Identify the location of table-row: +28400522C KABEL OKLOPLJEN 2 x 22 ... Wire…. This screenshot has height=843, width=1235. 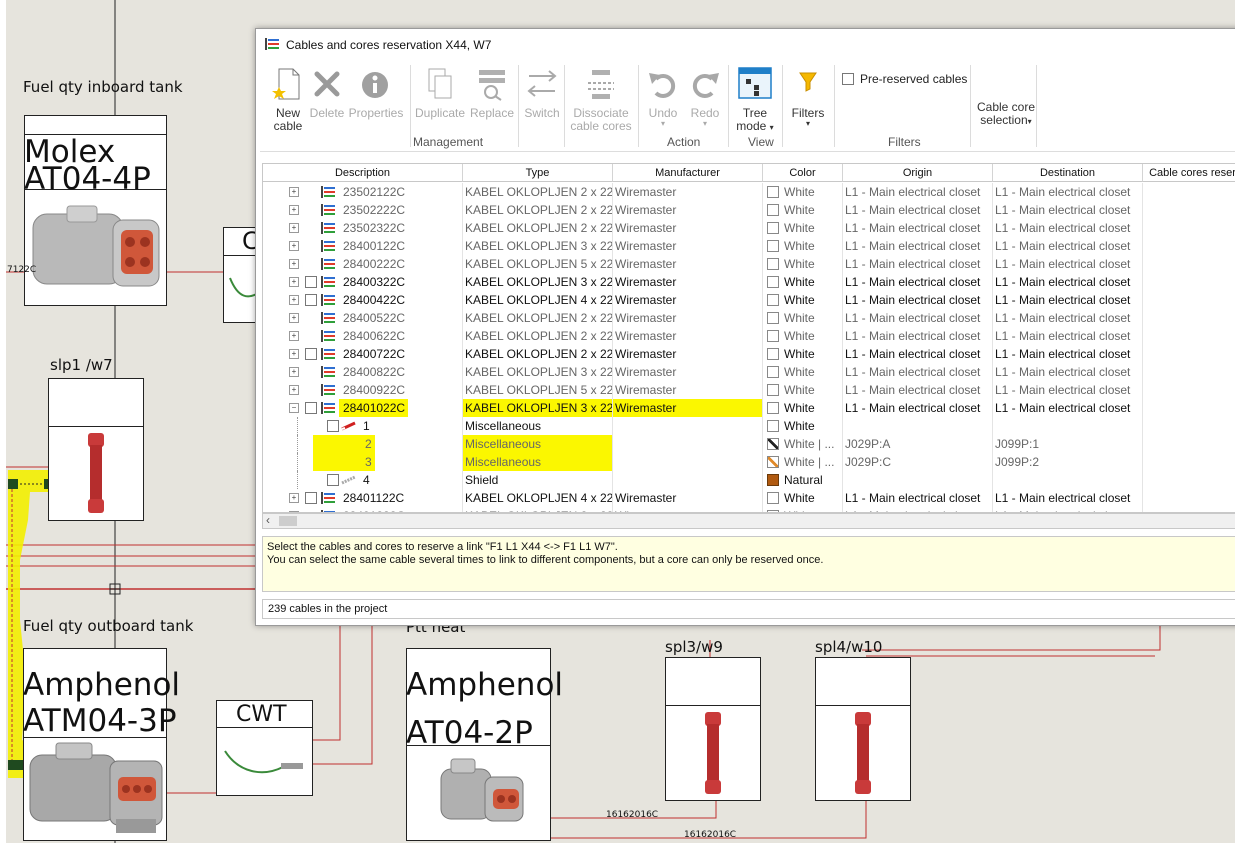
(749, 318).